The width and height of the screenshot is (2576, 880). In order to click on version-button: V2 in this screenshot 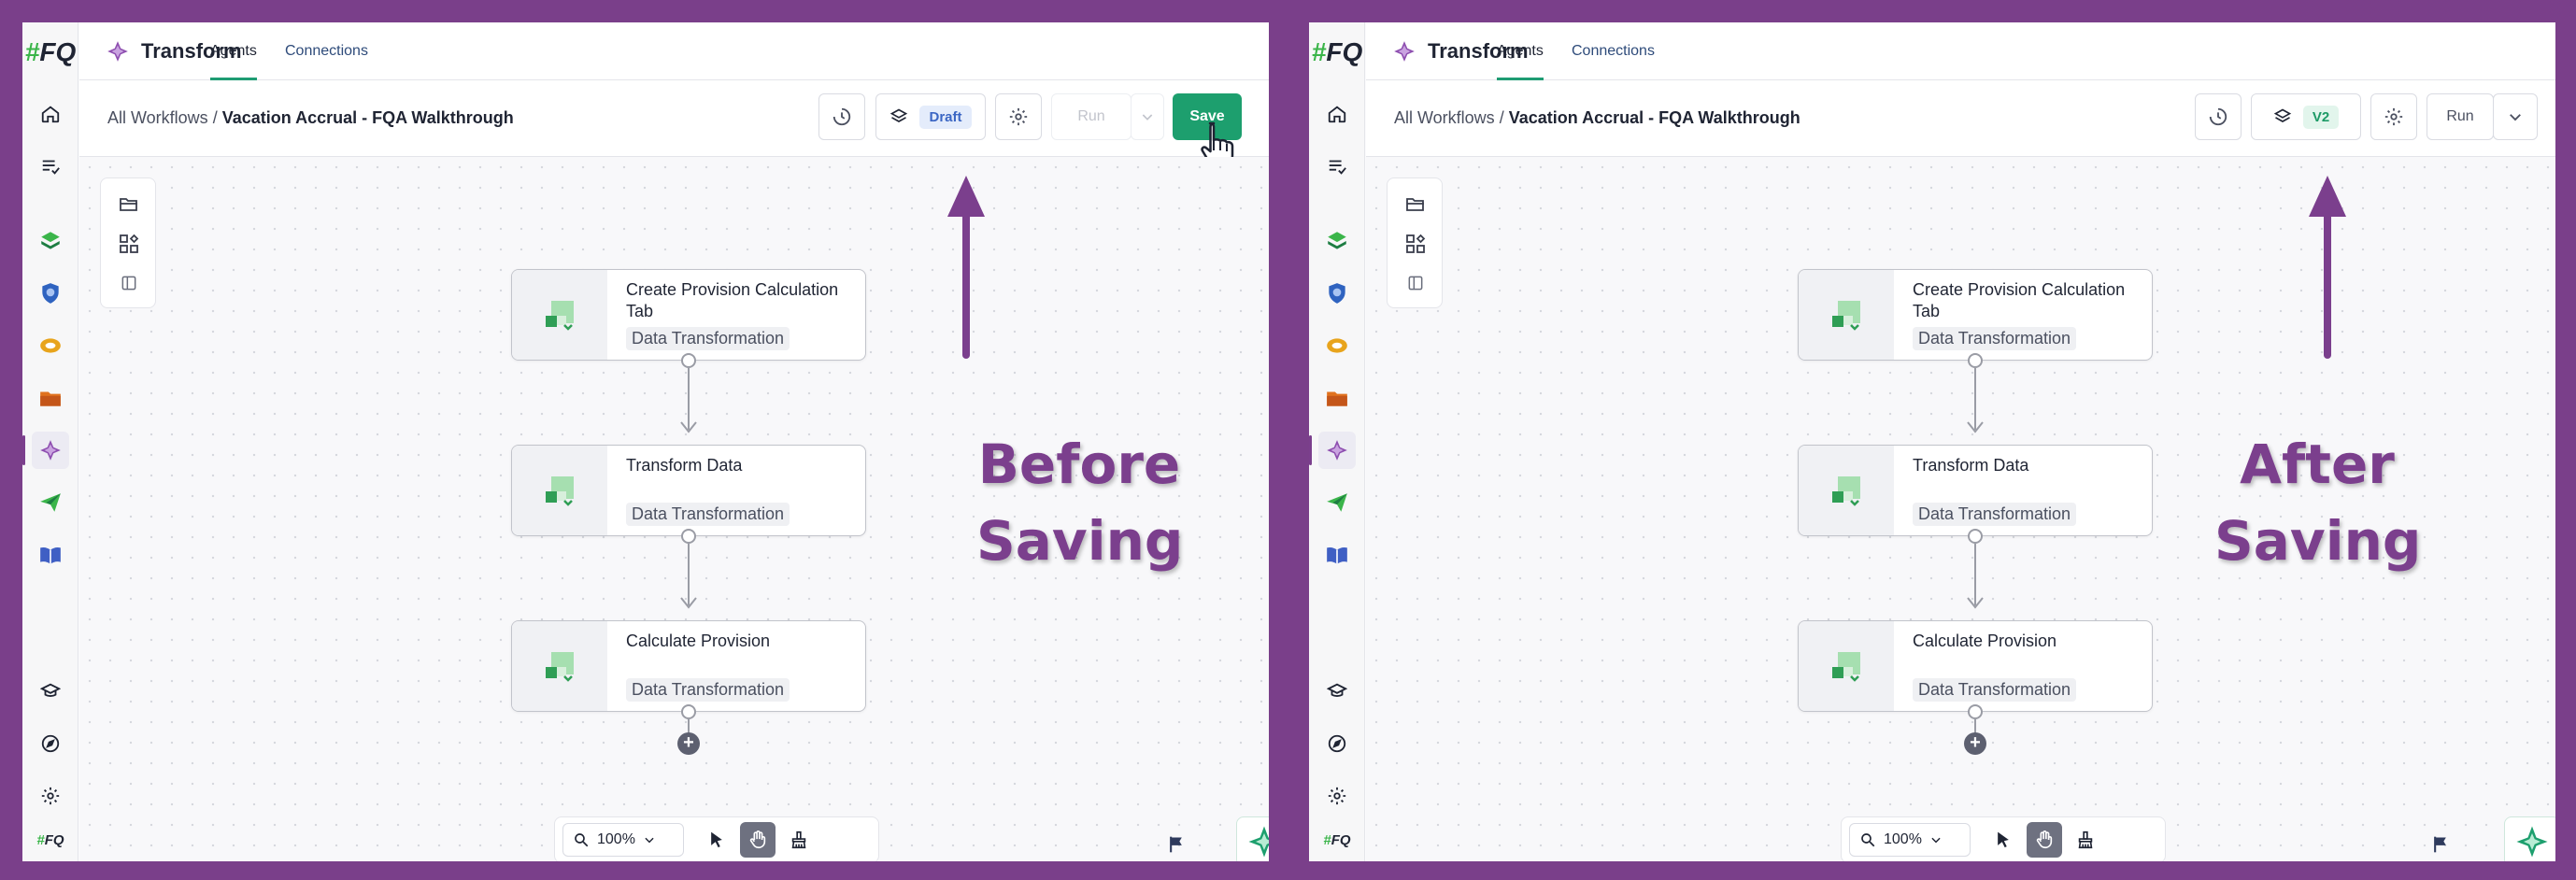, I will do `click(2306, 117)`.